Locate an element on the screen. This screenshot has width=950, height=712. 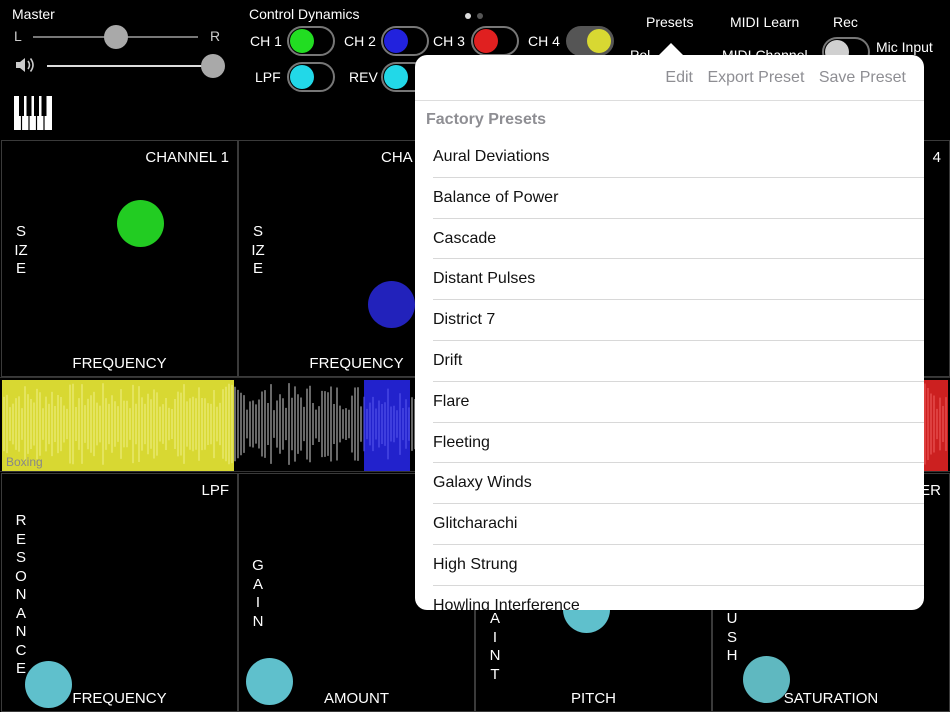
page-indicator is located at coordinates (477, 15).